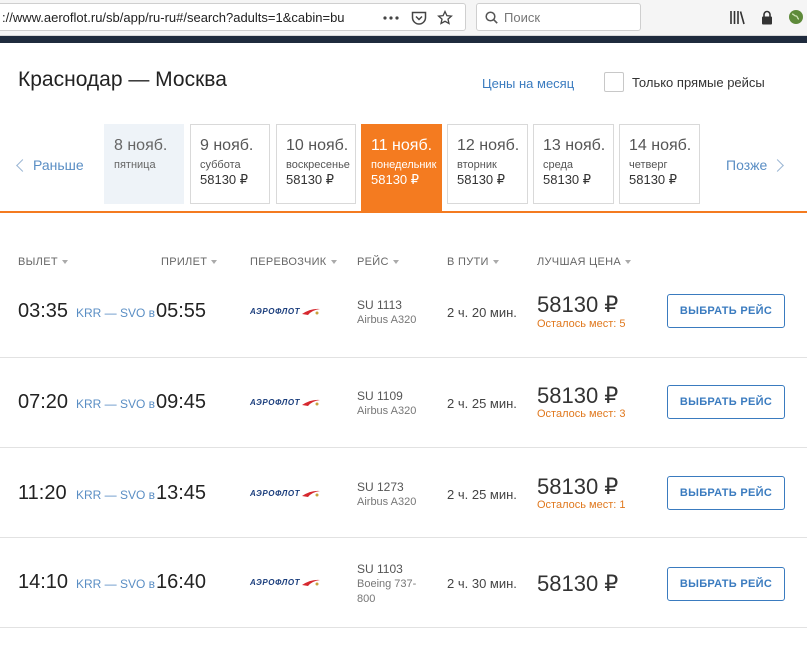 The height and width of the screenshot is (655, 807). What do you see at coordinates (227, 145) in the screenshot?
I see `date-cell-date: 9 нояб.` at bounding box center [227, 145].